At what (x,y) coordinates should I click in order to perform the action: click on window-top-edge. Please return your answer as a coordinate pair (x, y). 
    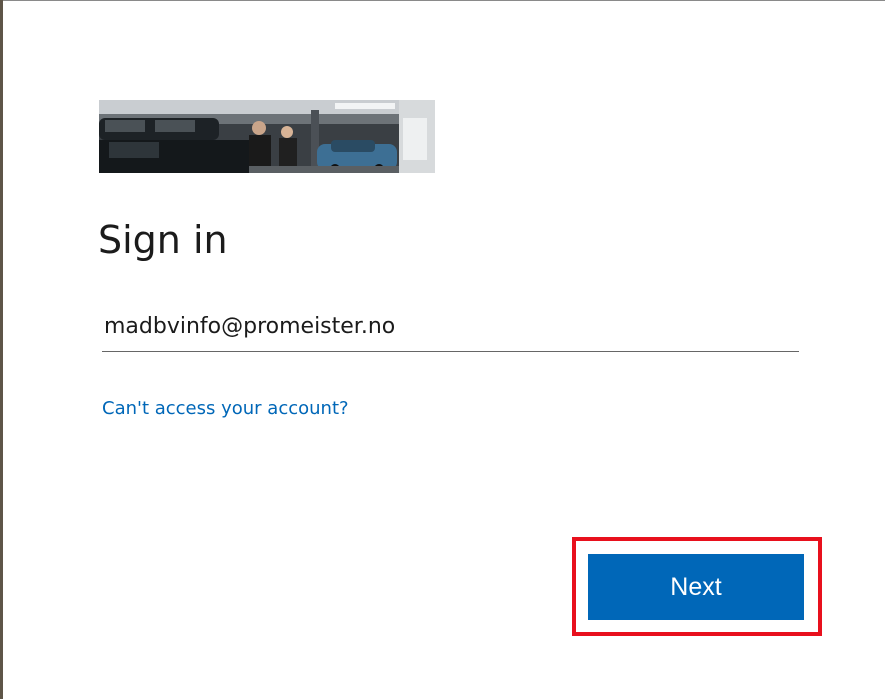
    Looking at the image, I should click on (442, 0).